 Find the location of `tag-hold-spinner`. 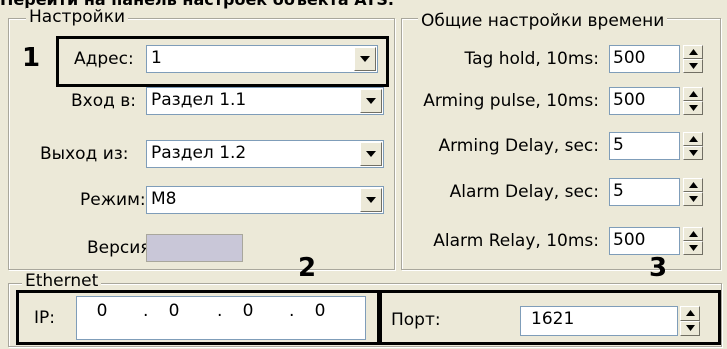

tag-hold-spinner is located at coordinates (693, 59).